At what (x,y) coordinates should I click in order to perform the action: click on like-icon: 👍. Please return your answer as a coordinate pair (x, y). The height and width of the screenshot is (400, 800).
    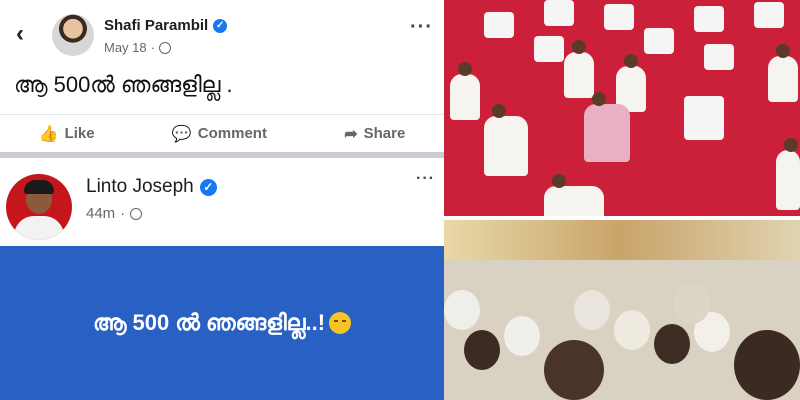
    Looking at the image, I should click on (48, 134).